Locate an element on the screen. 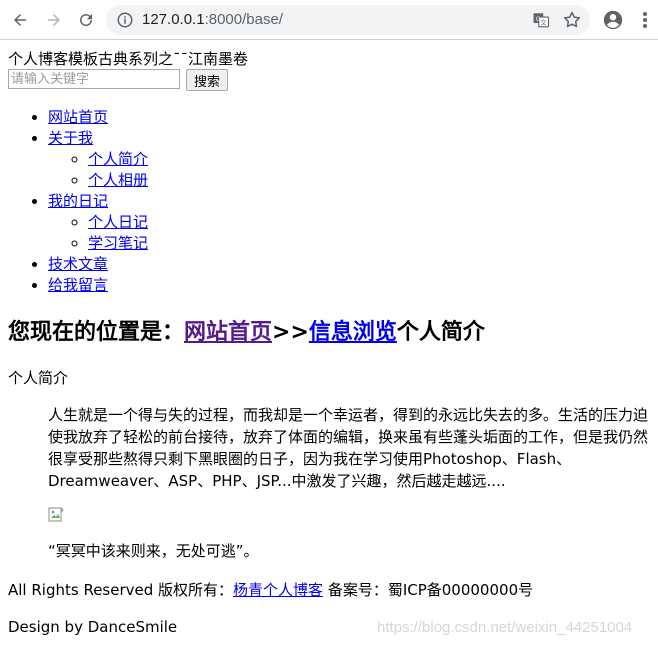 This screenshot has height=645, width=658. search-button: 搜索 is located at coordinates (207, 80).